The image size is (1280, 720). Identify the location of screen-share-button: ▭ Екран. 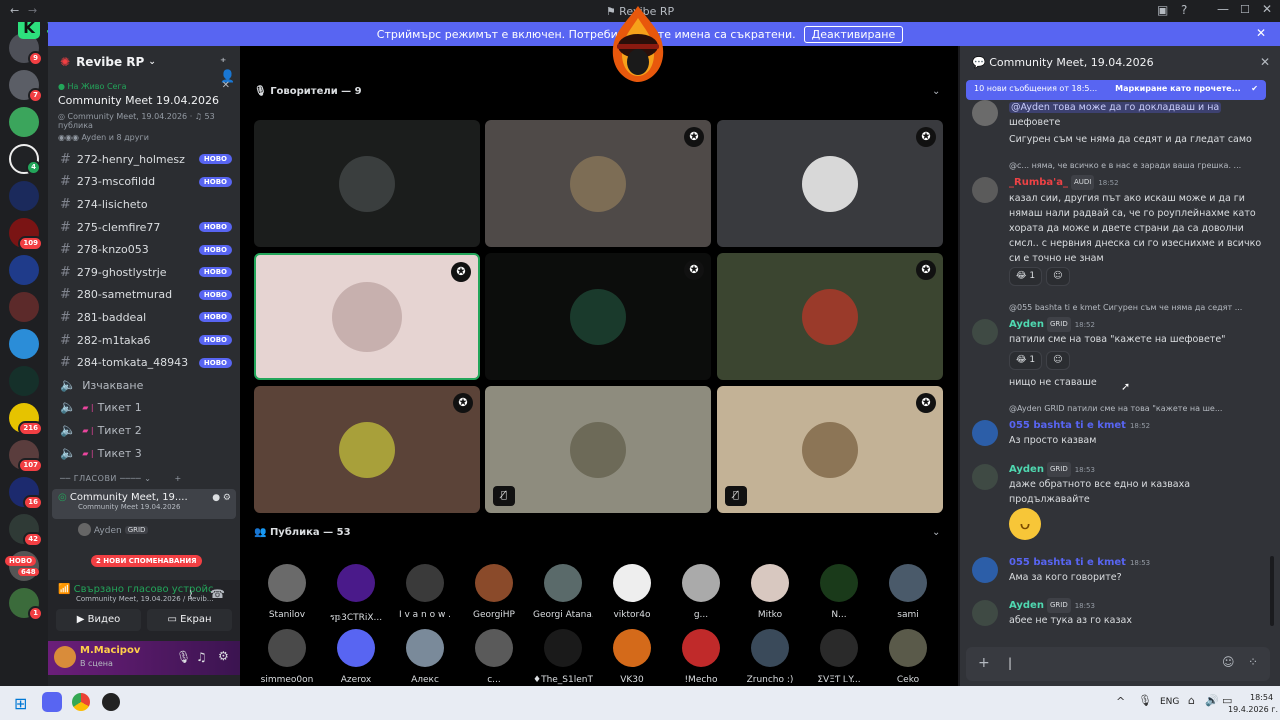
(189, 620).